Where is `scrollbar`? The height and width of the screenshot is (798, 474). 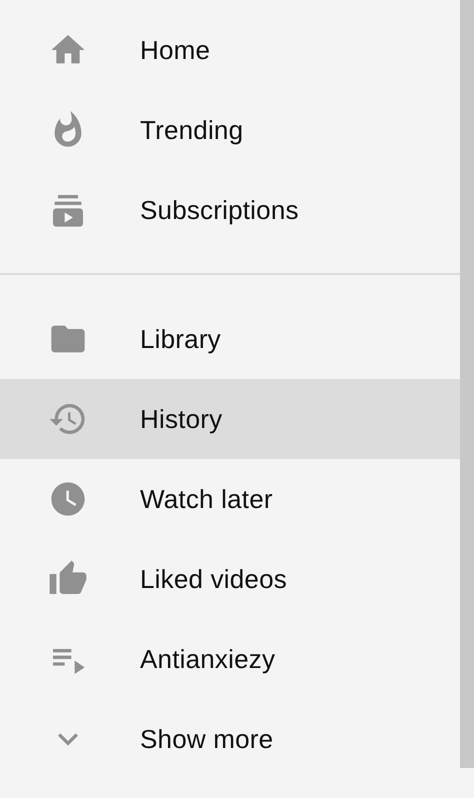
scrollbar is located at coordinates (467, 384).